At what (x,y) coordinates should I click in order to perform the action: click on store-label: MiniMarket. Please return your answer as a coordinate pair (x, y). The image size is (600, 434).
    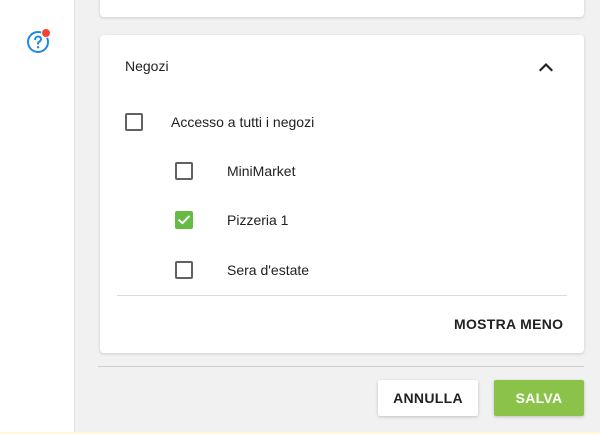
    Looking at the image, I should click on (261, 171).